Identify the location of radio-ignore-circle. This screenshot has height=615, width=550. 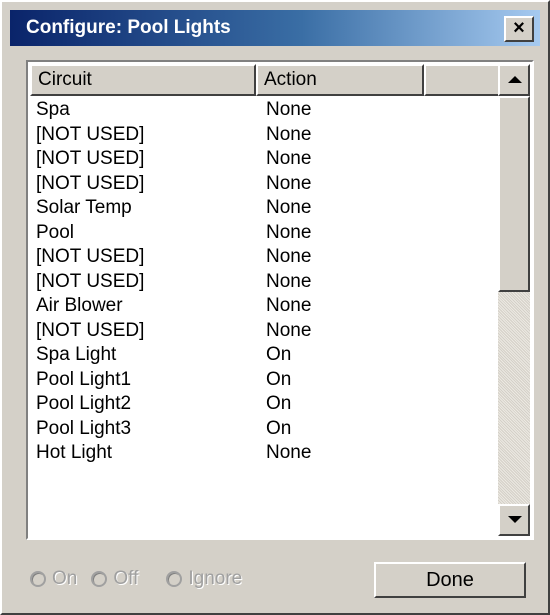
(174, 579).